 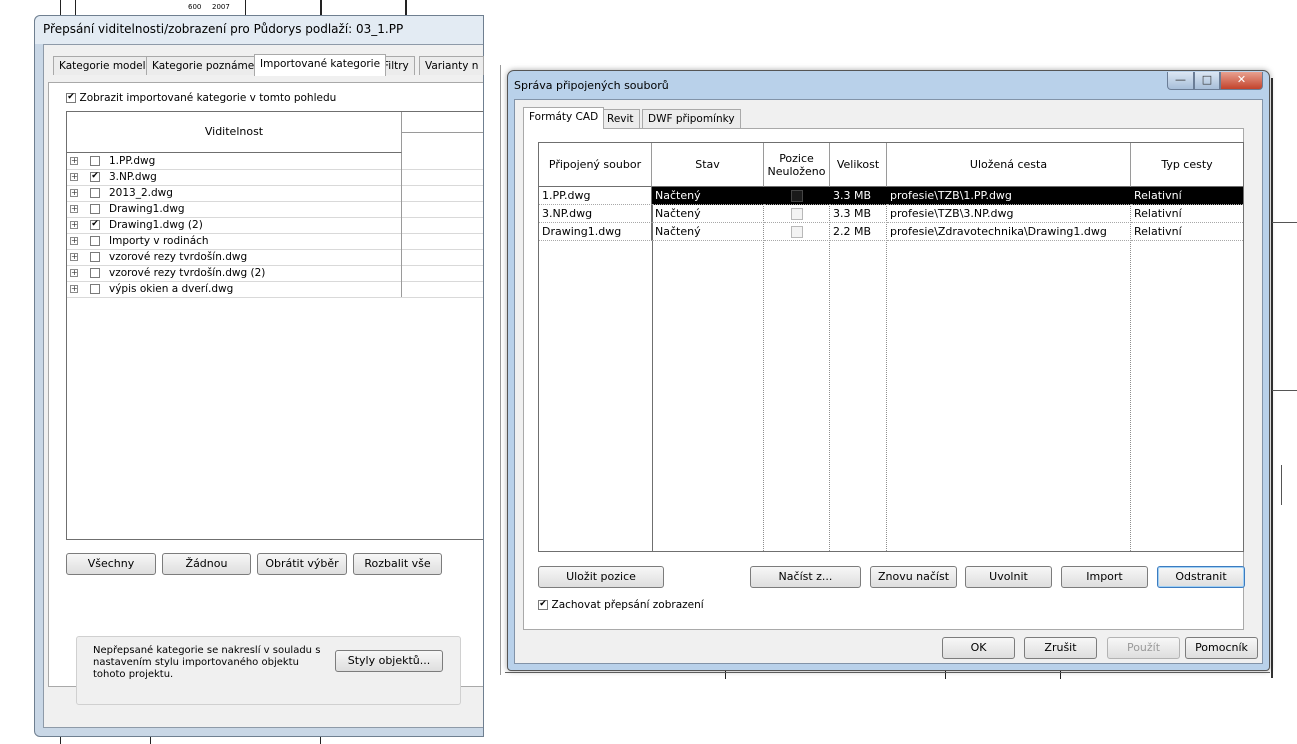 I want to click on linked-file-cell: 1.PP.dwg, so click(x=595, y=196).